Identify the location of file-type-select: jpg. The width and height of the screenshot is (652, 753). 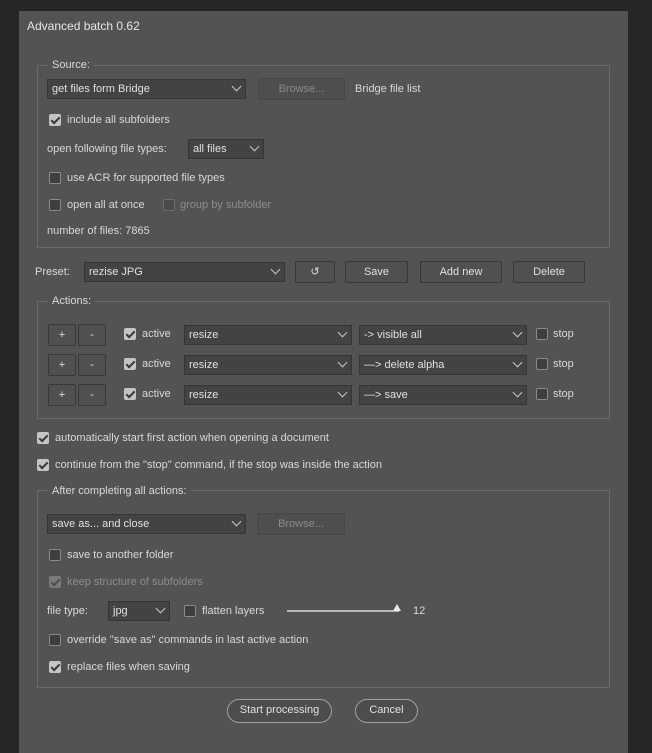
(139, 611).